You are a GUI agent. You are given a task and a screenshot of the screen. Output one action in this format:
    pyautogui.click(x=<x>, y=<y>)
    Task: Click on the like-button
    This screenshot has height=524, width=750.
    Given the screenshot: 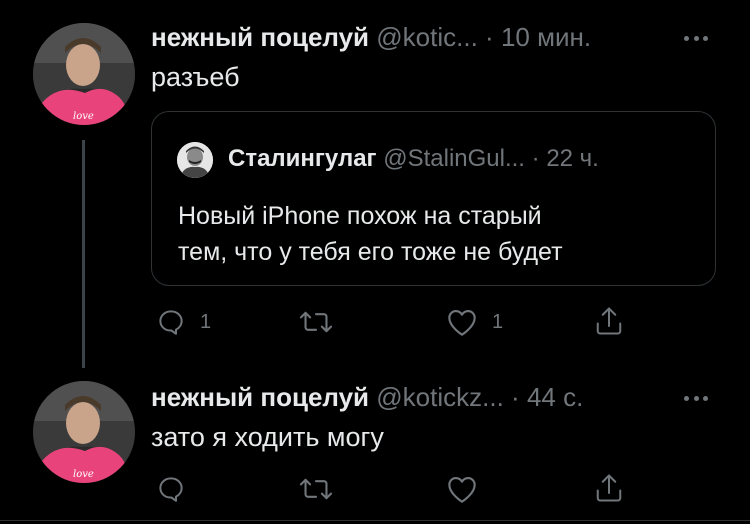 What is the action you would take?
    pyautogui.click(x=462, y=489)
    